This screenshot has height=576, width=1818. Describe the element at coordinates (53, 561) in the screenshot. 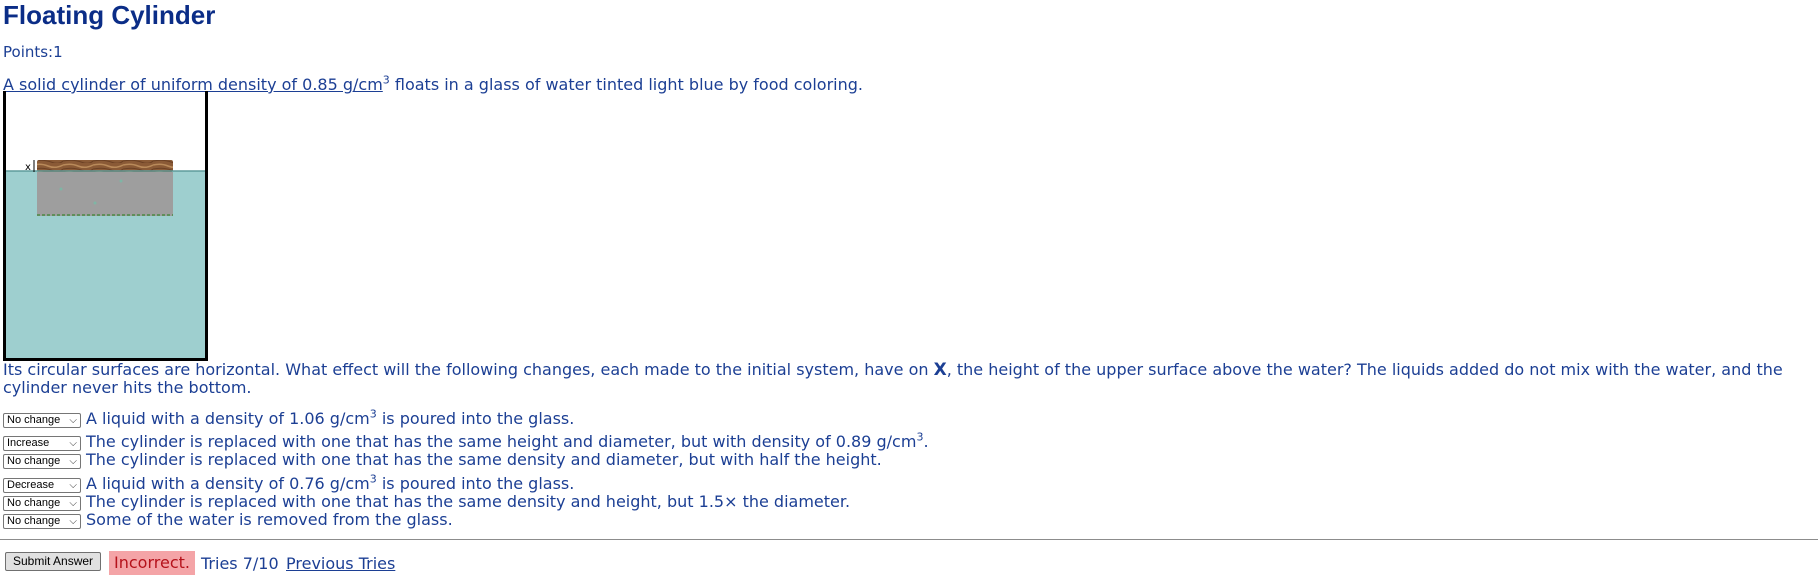

I see `submit-answer-button: Submit Answer` at that location.